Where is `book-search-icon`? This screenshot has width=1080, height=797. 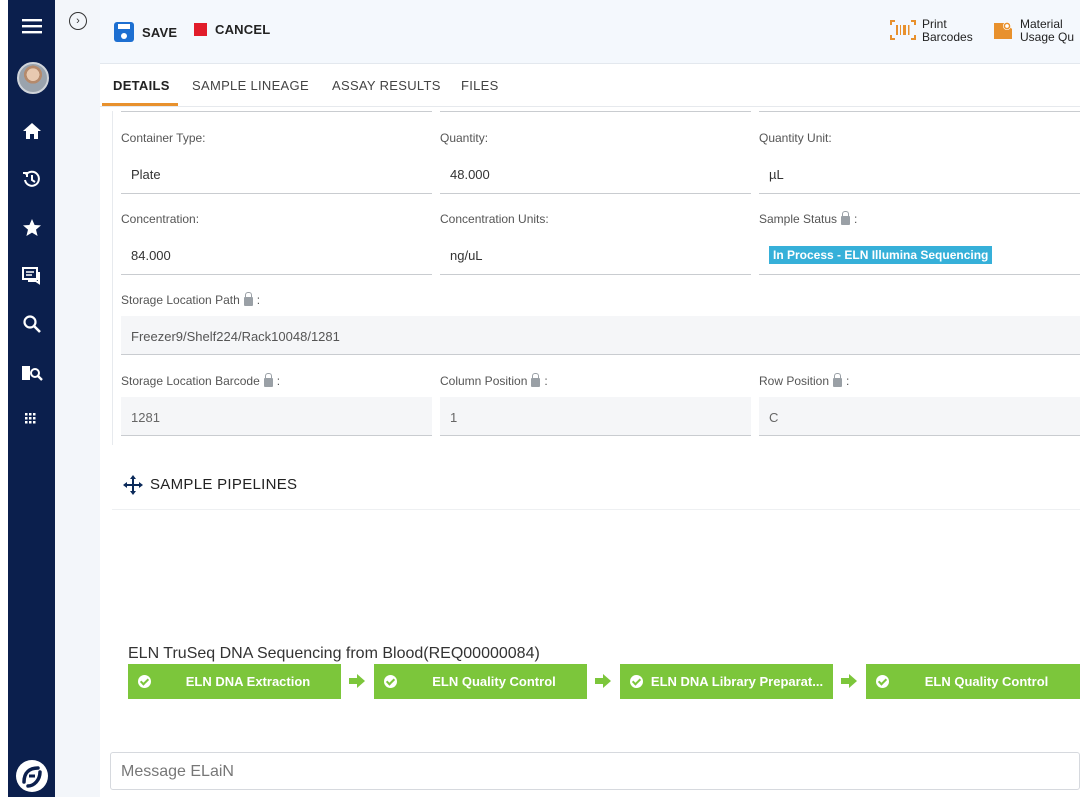
book-search-icon is located at coordinates (31, 373).